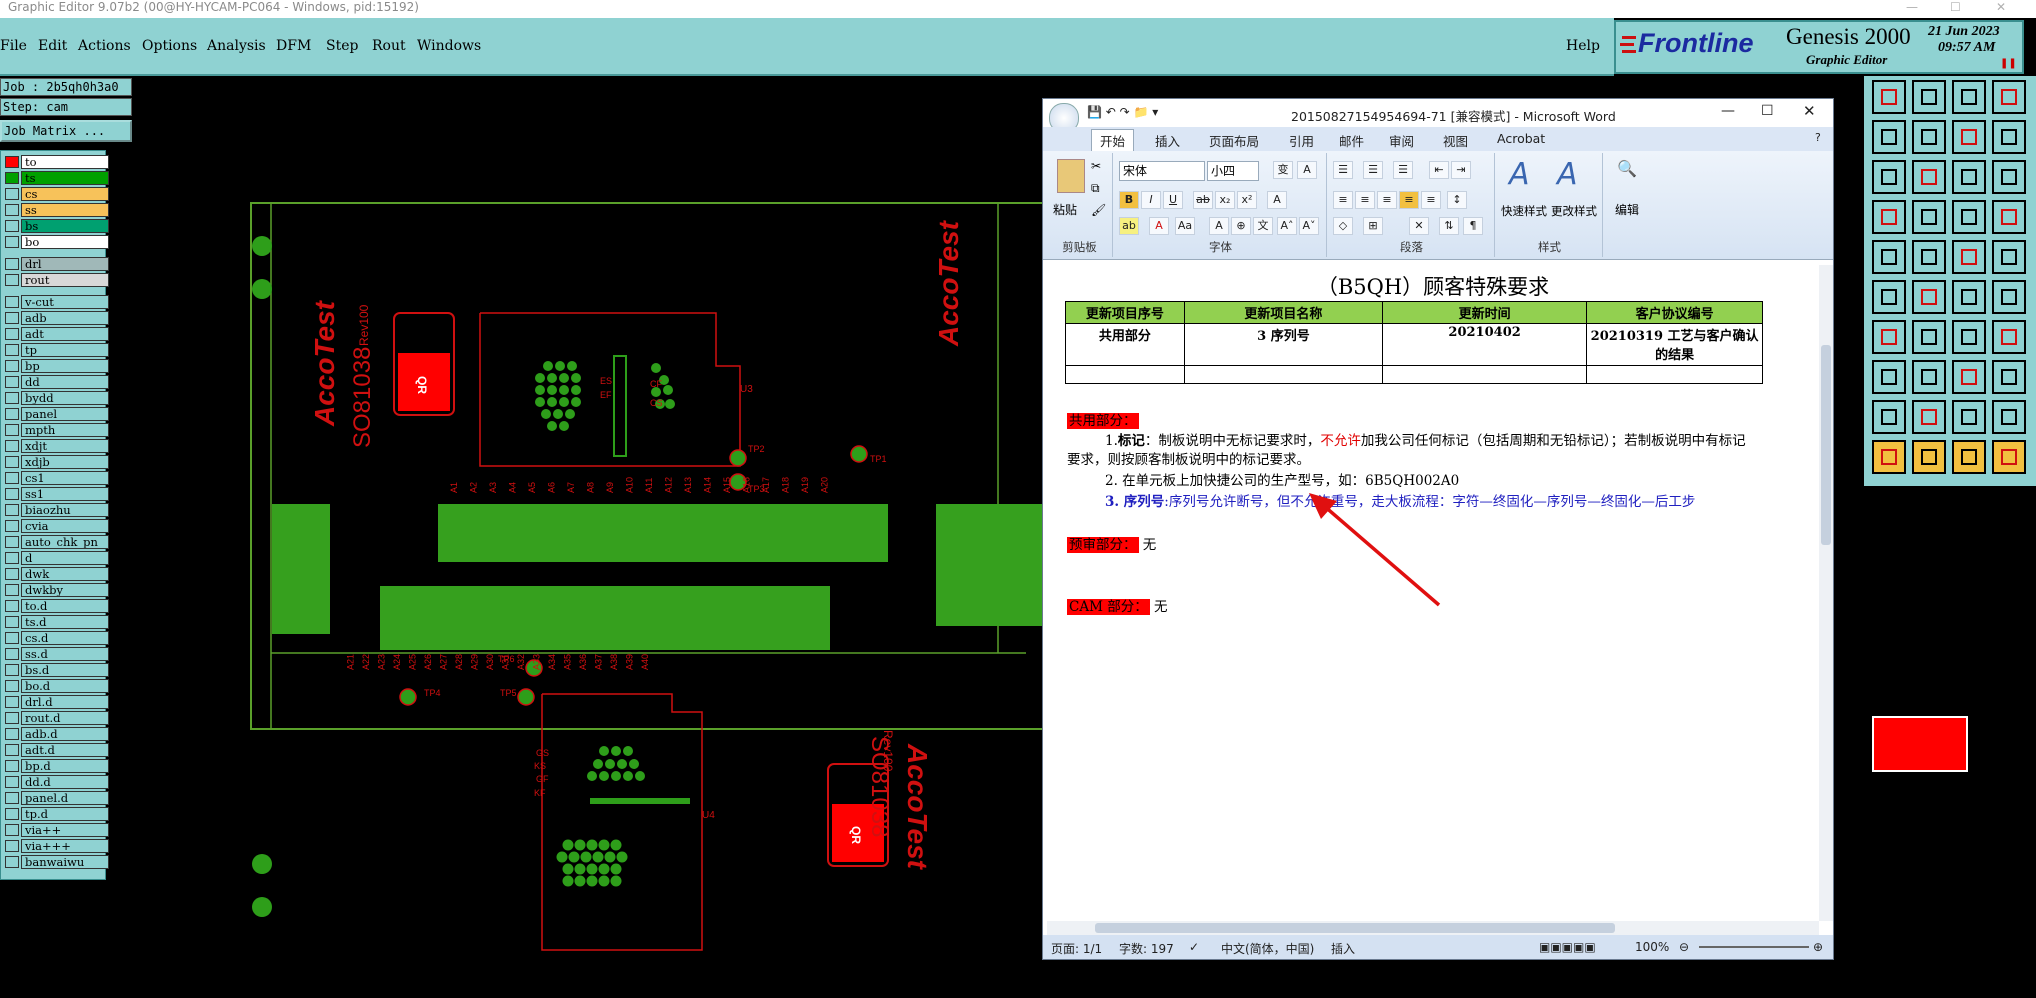 The height and width of the screenshot is (998, 2036). What do you see at coordinates (1373, 170) in the screenshot?
I see `numbering-icon: ☰` at bounding box center [1373, 170].